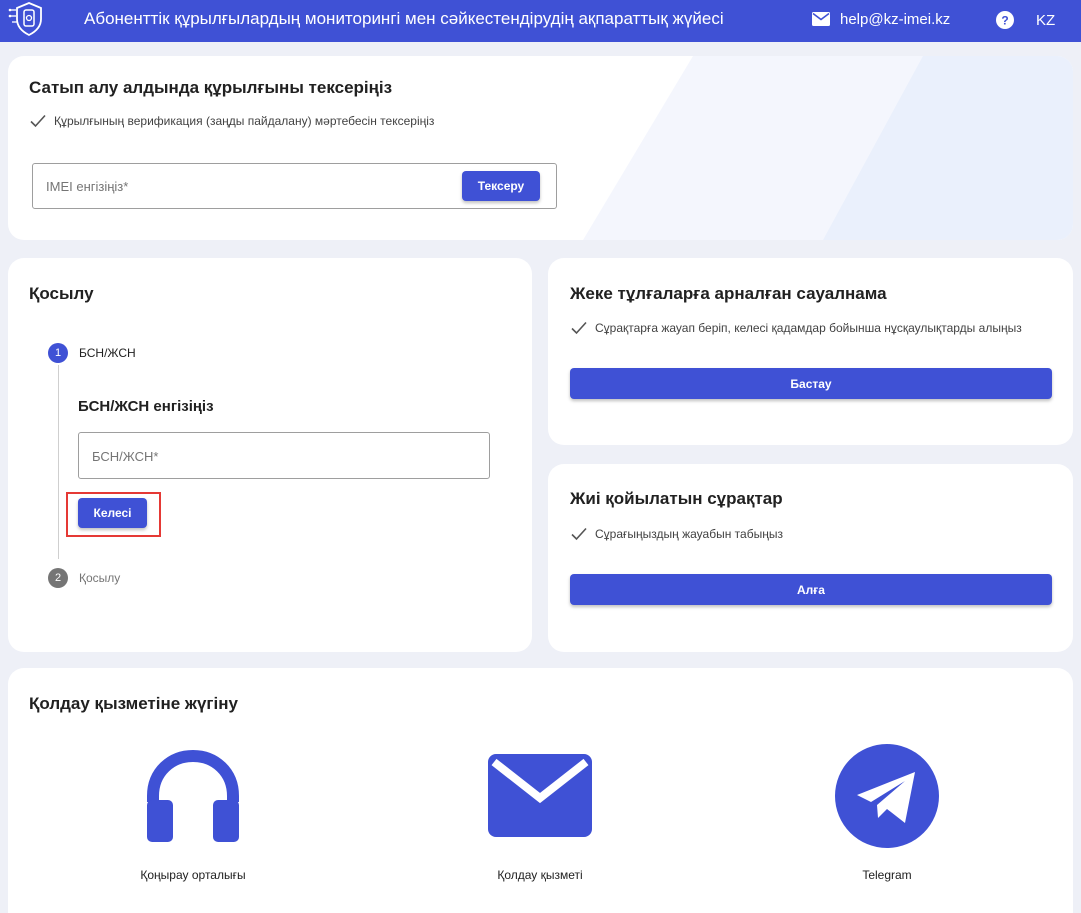  I want to click on next-button: Келесі, so click(112, 513).